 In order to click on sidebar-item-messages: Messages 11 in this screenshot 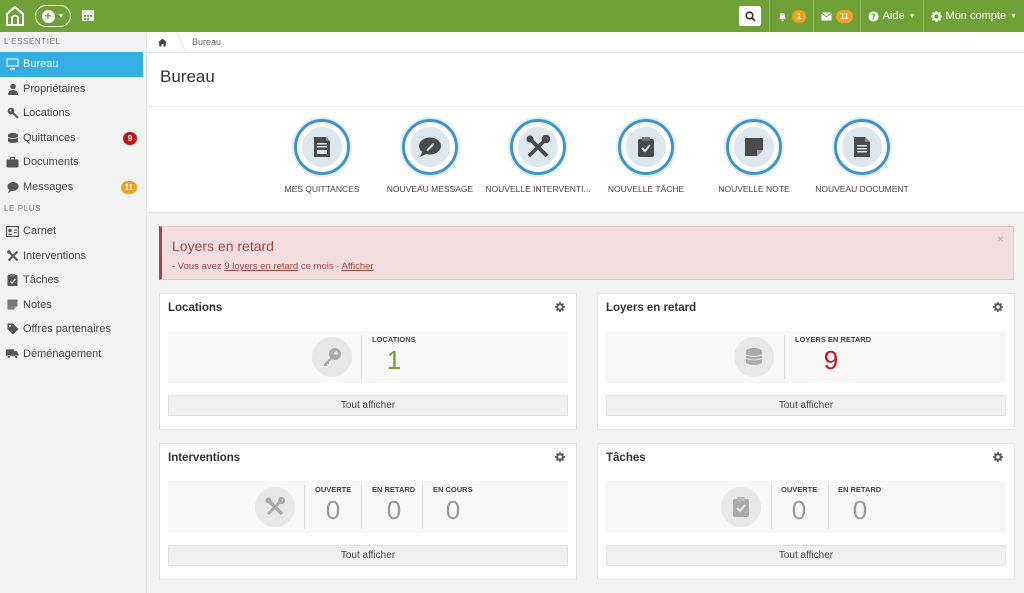, I will do `click(73, 187)`.